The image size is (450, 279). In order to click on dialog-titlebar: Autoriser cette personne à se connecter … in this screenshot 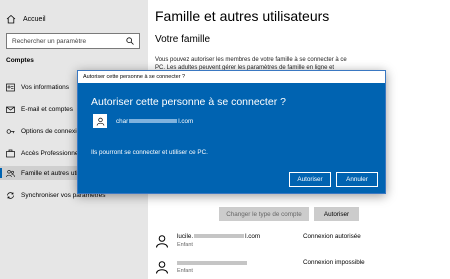, I will do `click(231, 77)`.